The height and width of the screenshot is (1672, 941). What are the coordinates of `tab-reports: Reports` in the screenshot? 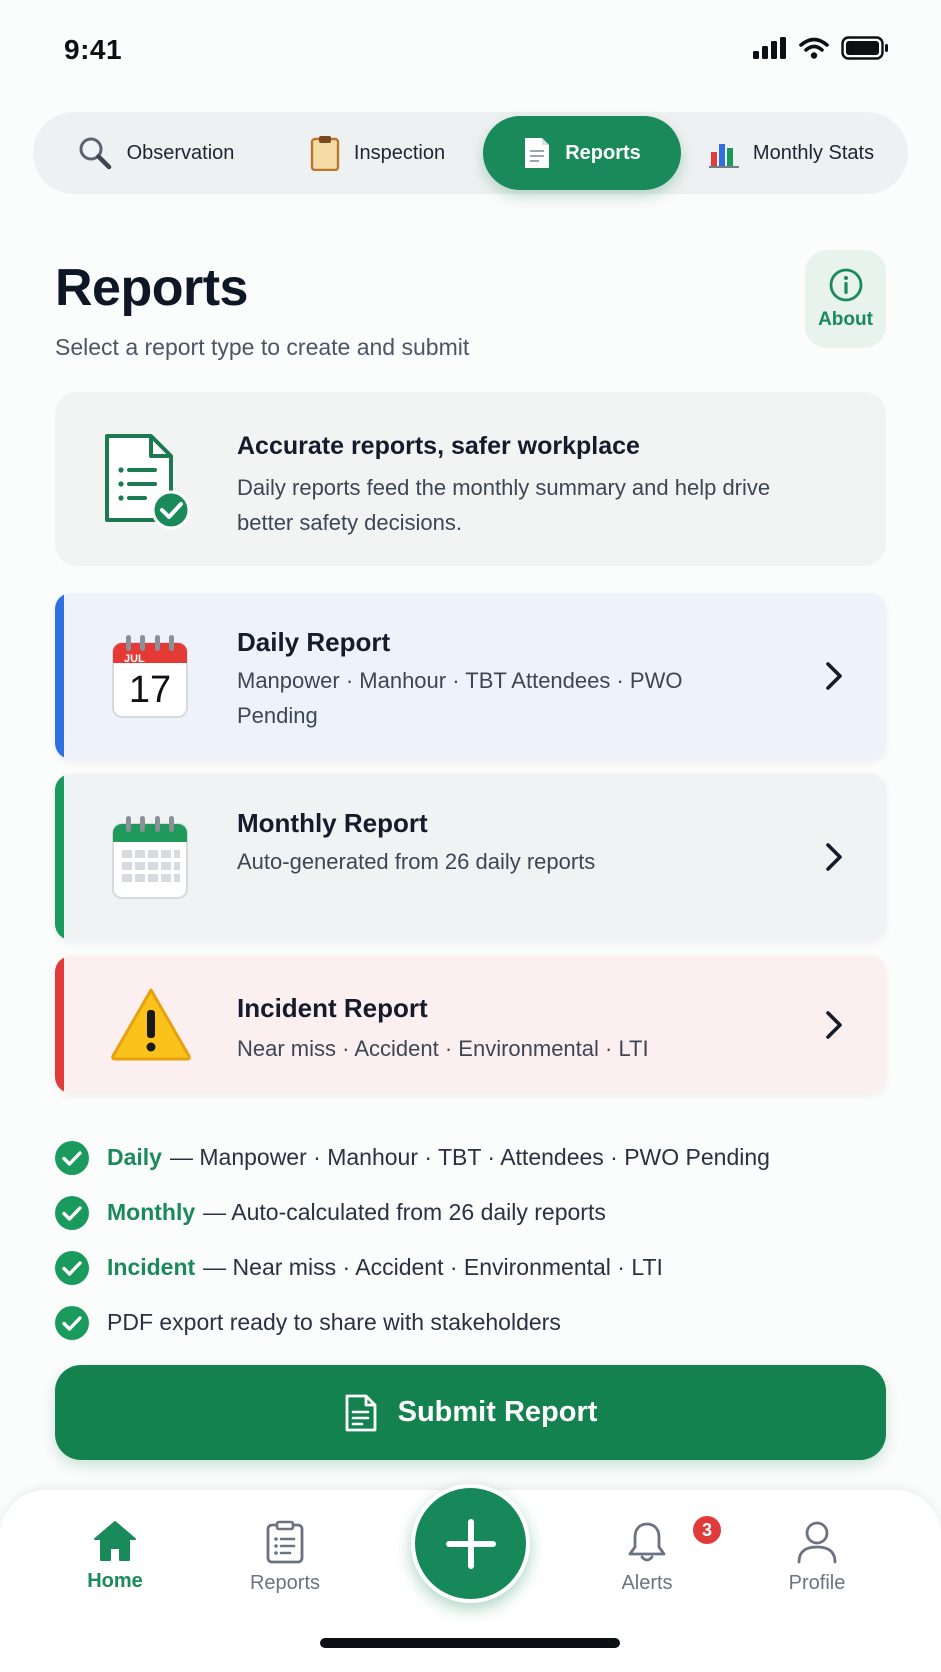 It's located at (582, 153).